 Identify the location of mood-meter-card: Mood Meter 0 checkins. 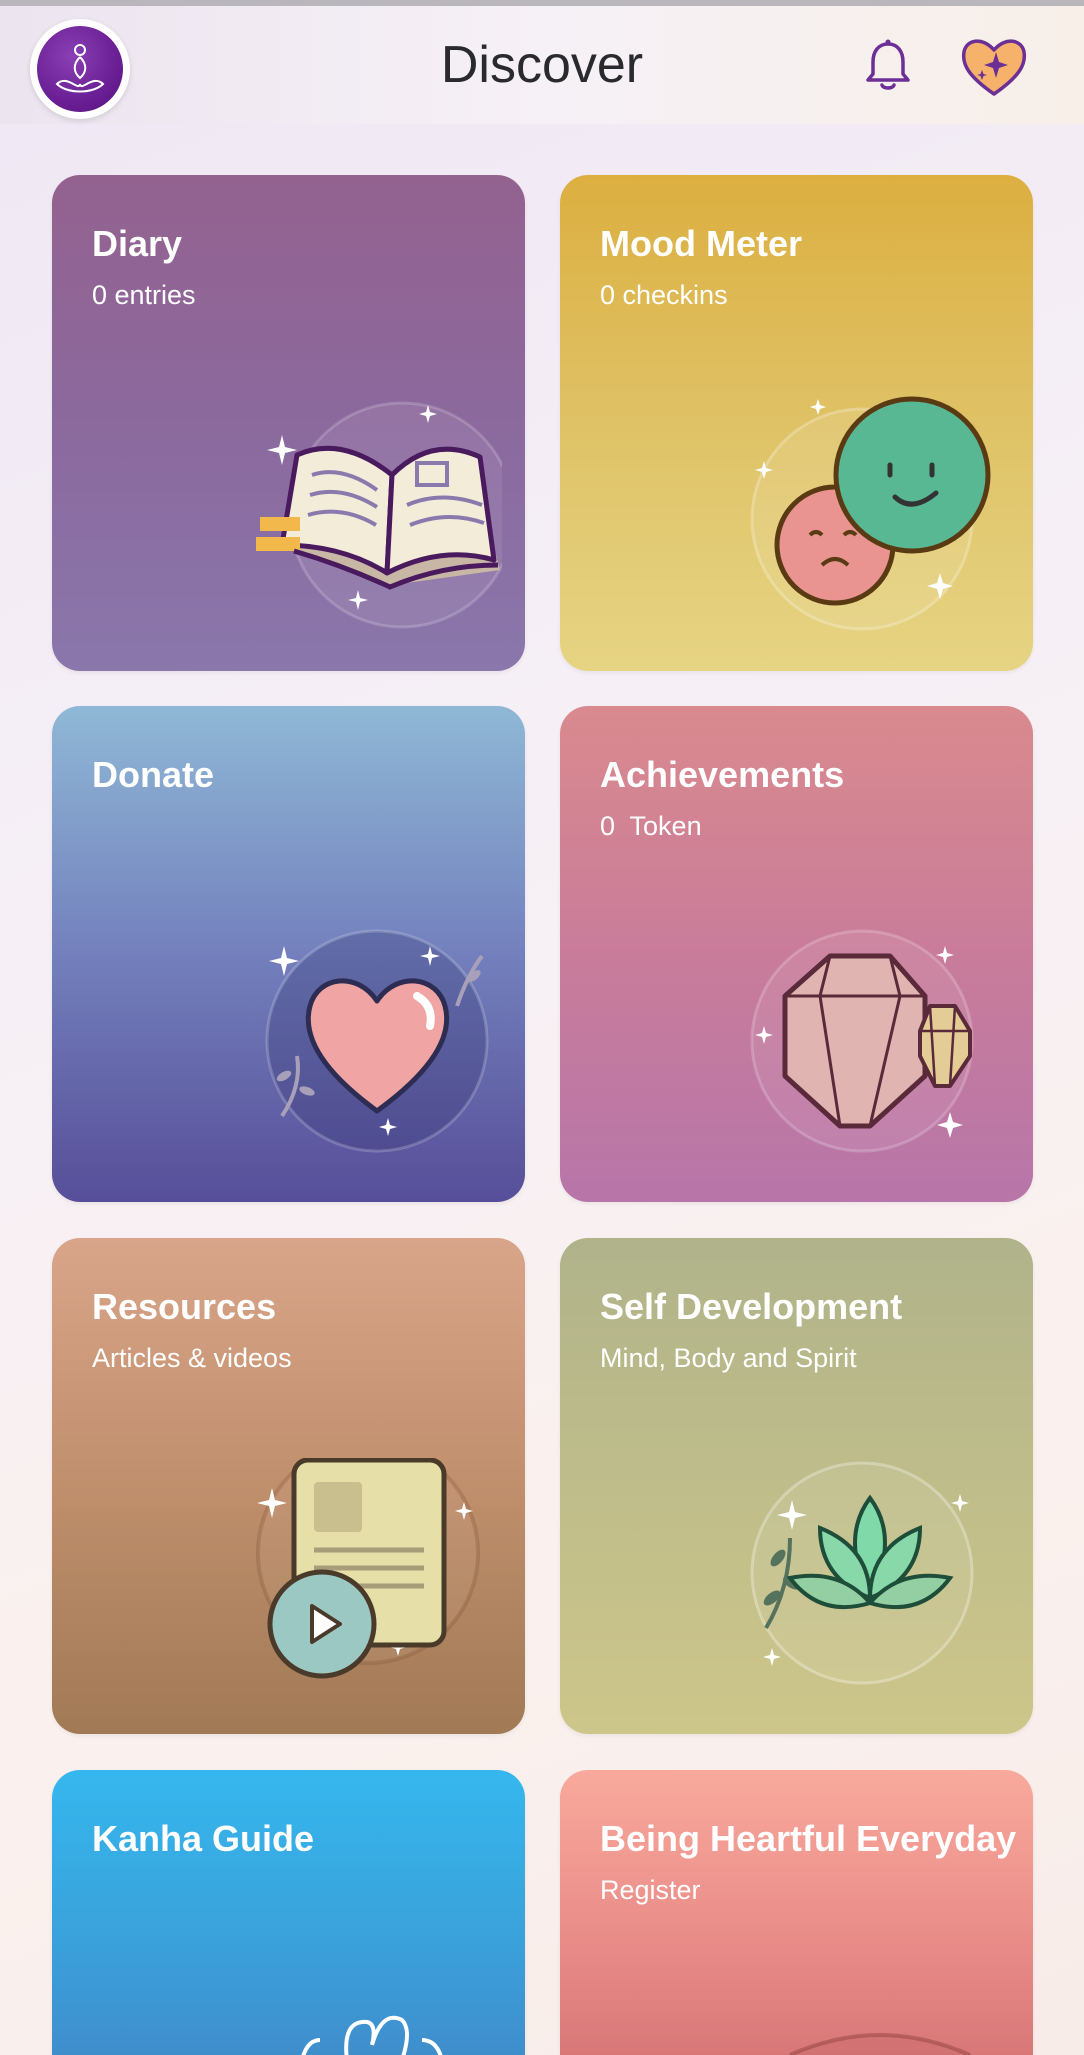
(796, 423).